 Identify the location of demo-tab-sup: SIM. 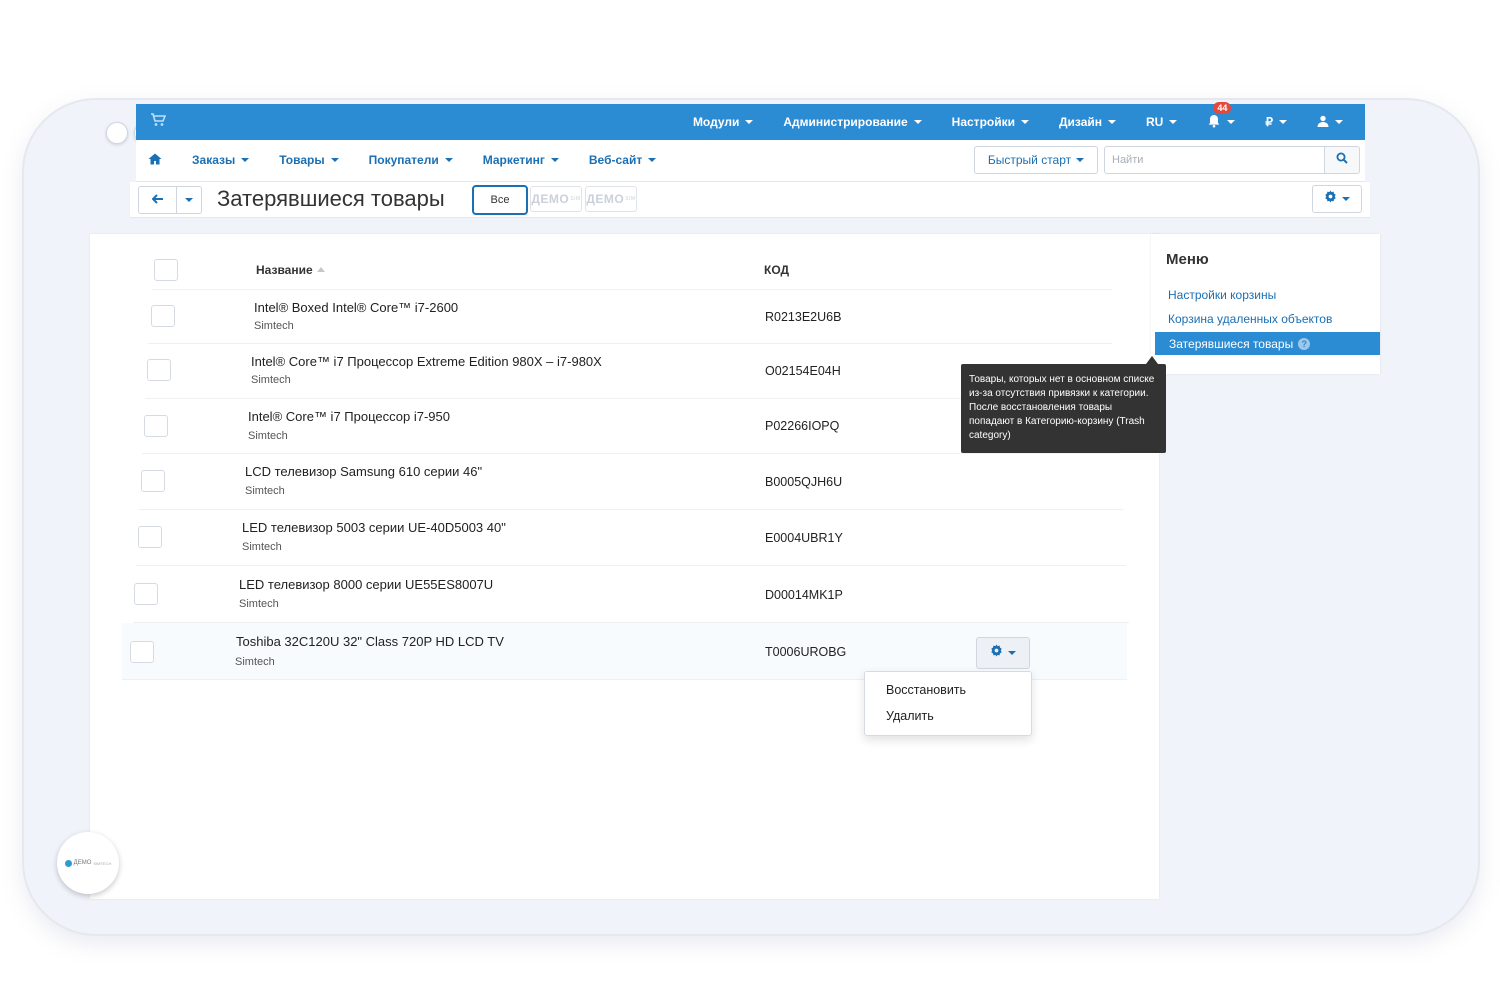
(575, 199).